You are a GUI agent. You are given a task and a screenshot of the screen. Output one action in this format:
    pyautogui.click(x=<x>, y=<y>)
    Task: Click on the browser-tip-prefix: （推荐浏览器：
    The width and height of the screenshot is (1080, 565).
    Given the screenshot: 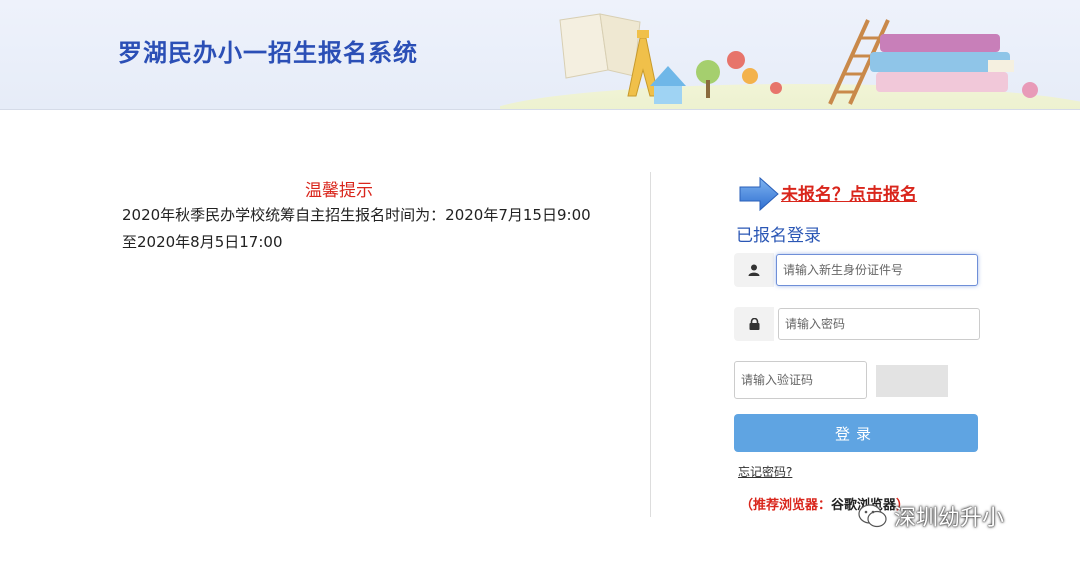 What is the action you would take?
    pyautogui.click(x=786, y=505)
    